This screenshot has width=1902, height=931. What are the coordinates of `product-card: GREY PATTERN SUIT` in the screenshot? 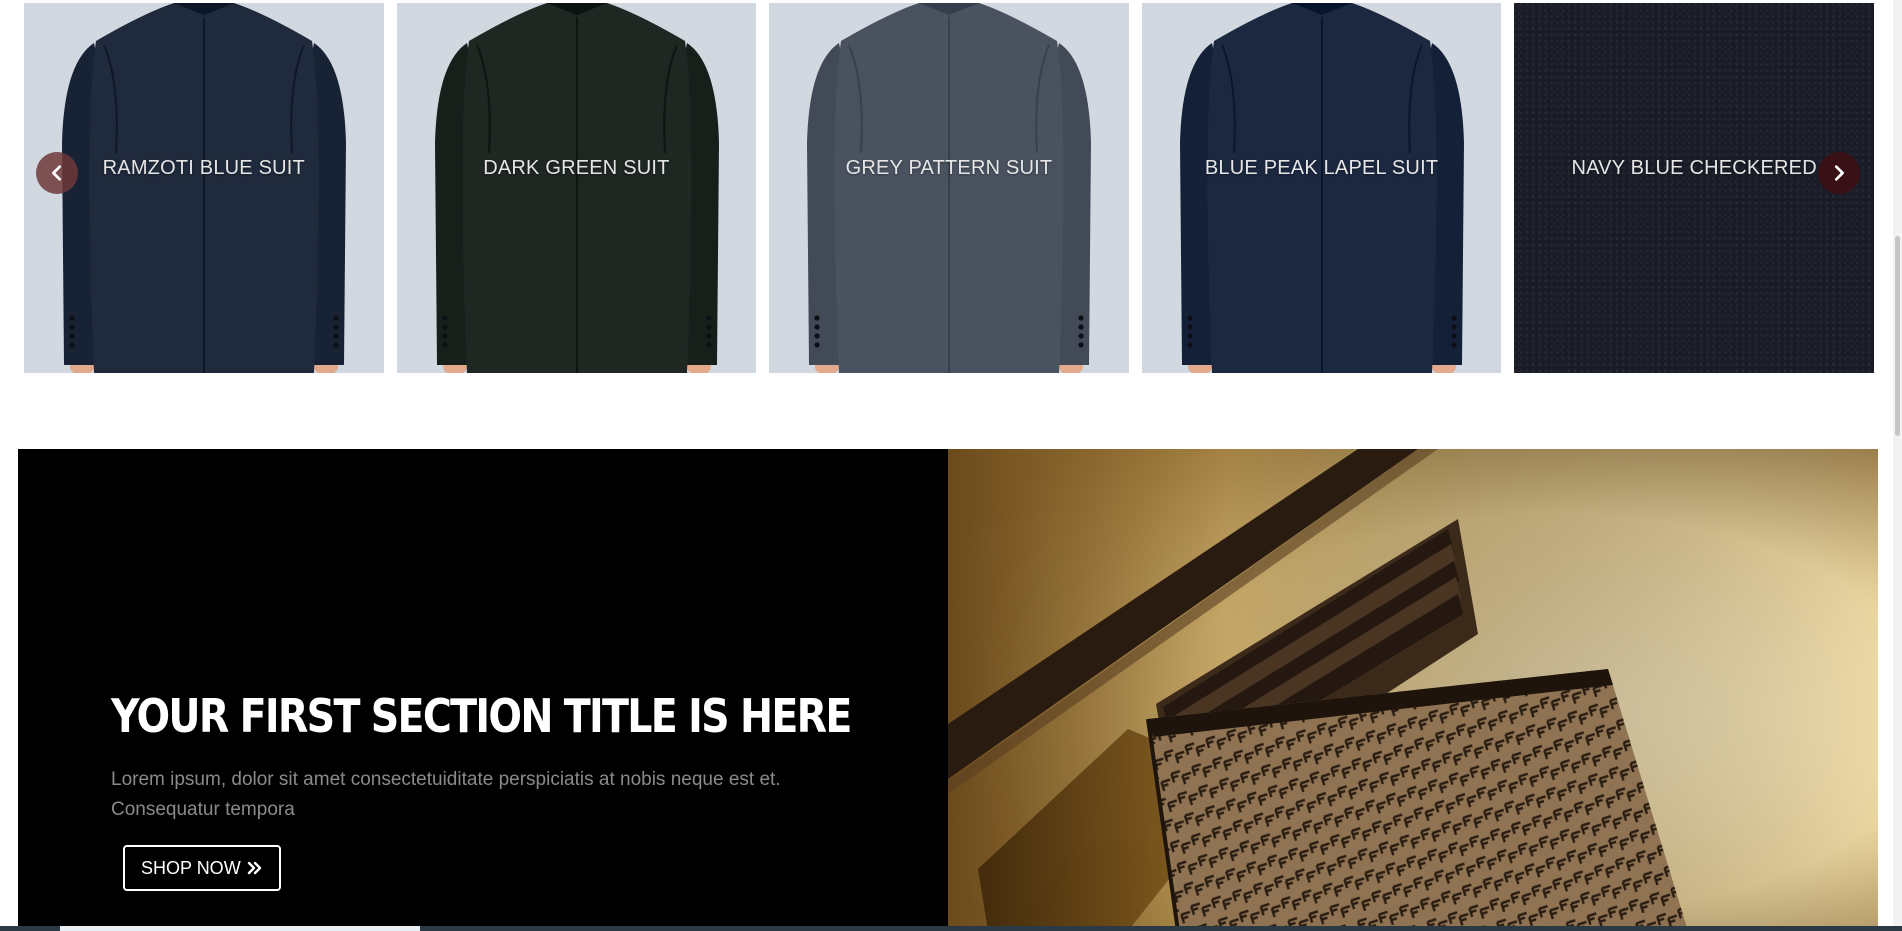 It's located at (949, 188).